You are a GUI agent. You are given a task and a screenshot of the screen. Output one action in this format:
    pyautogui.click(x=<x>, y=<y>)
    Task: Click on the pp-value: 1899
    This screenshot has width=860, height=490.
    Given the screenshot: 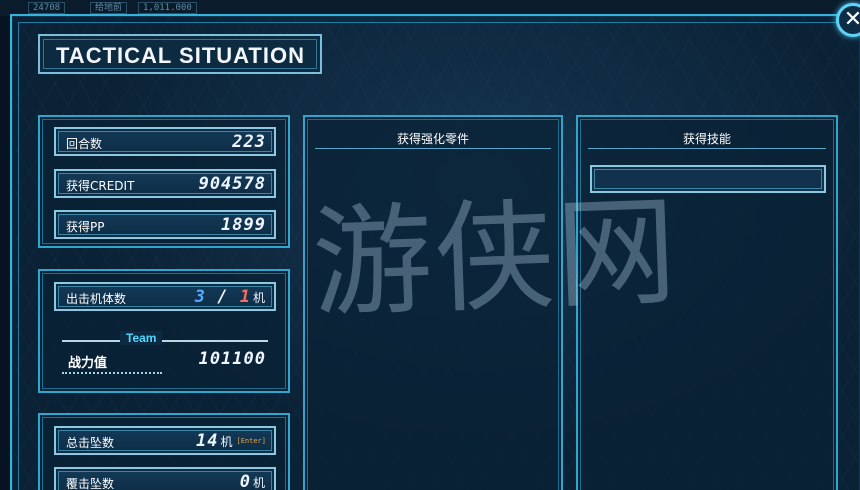 What is the action you would take?
    pyautogui.click(x=243, y=225)
    